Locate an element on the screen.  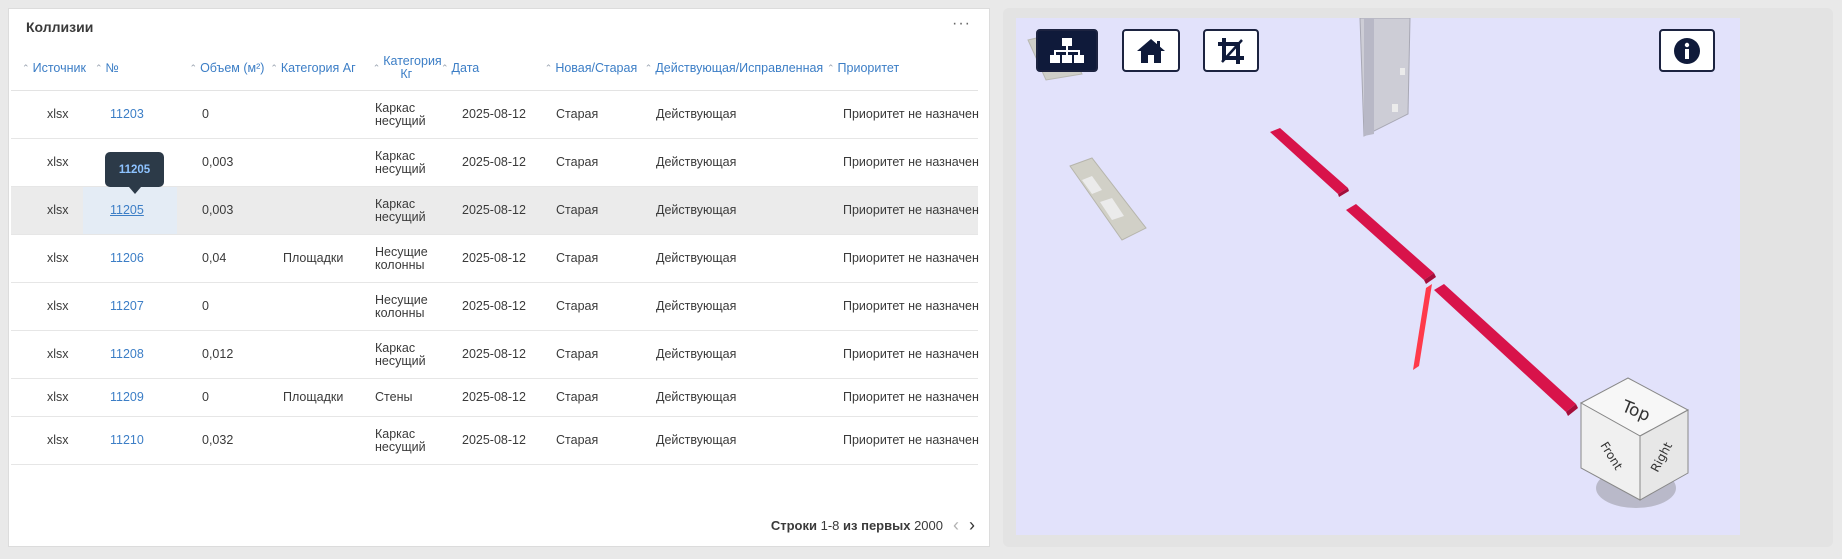
home-view-button is located at coordinates (1151, 50).